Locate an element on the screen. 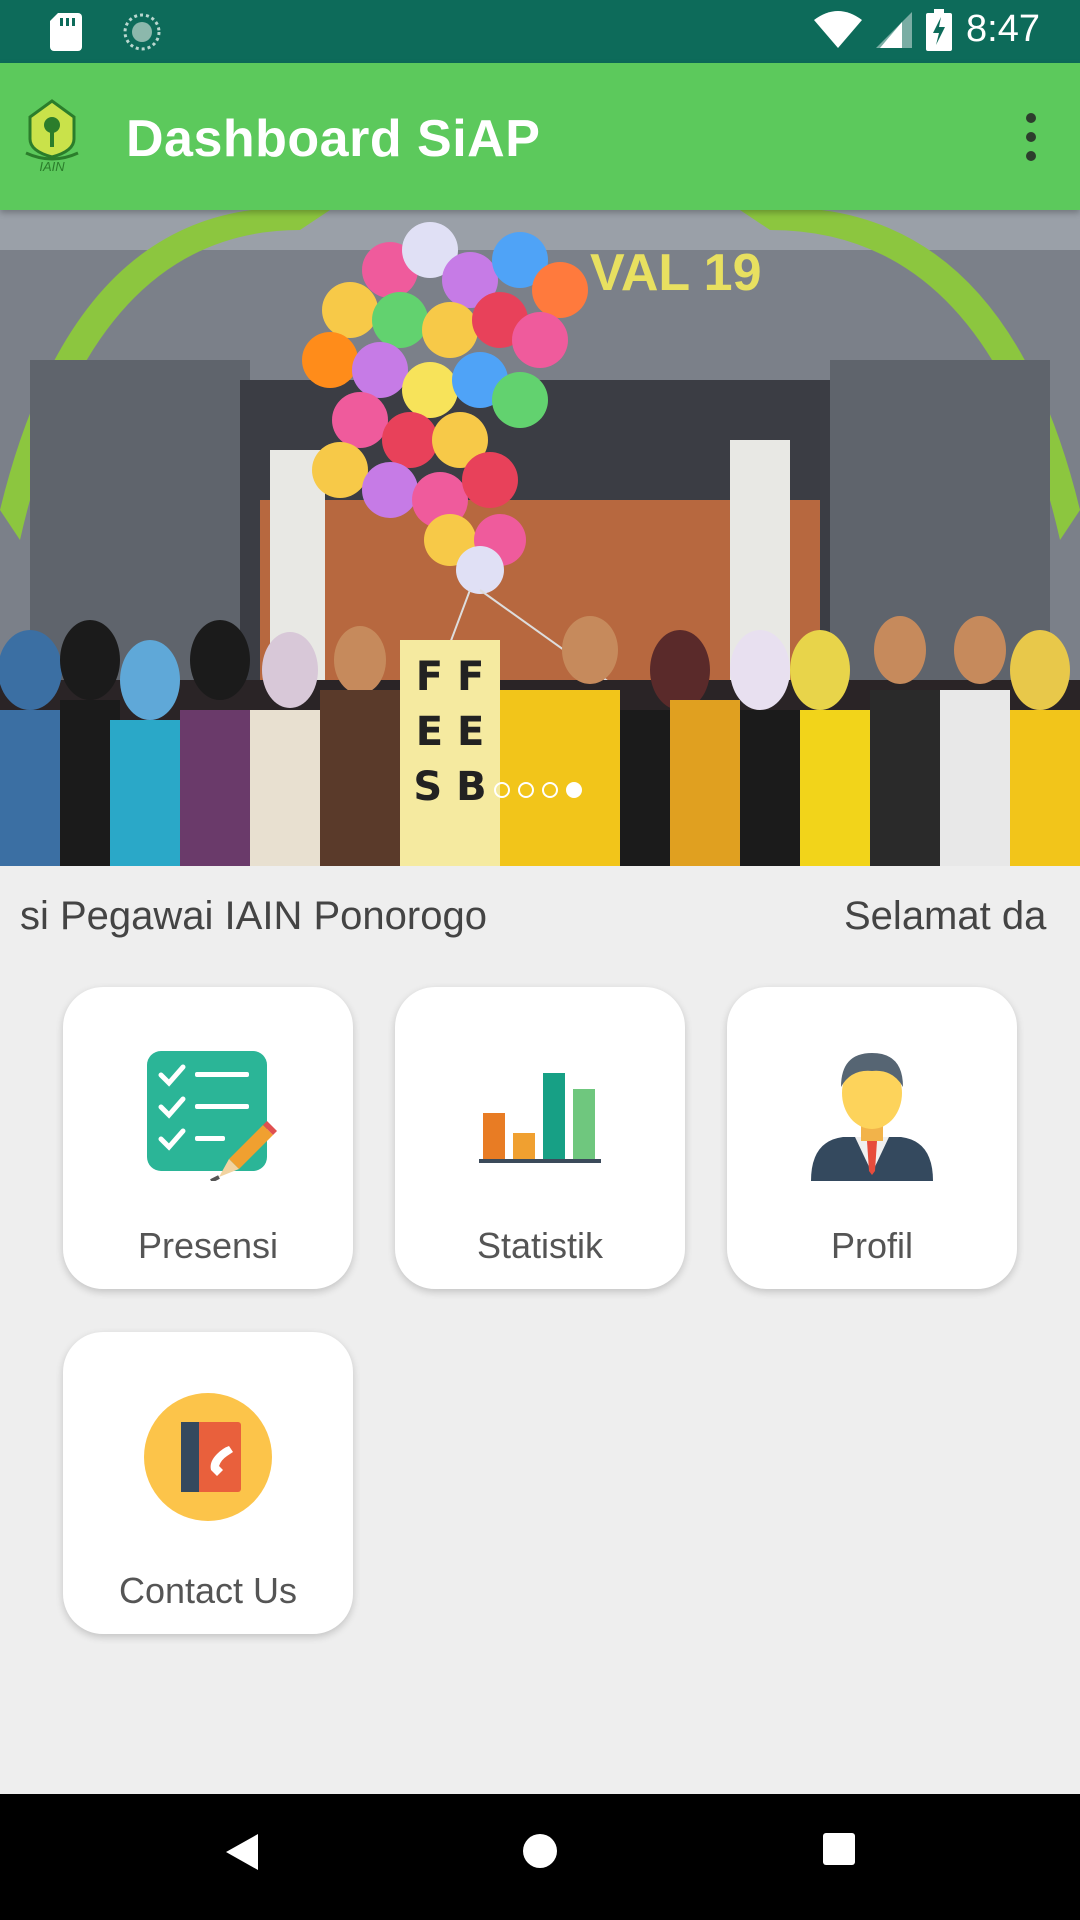  status-left-icons is located at coordinates (106, 32).